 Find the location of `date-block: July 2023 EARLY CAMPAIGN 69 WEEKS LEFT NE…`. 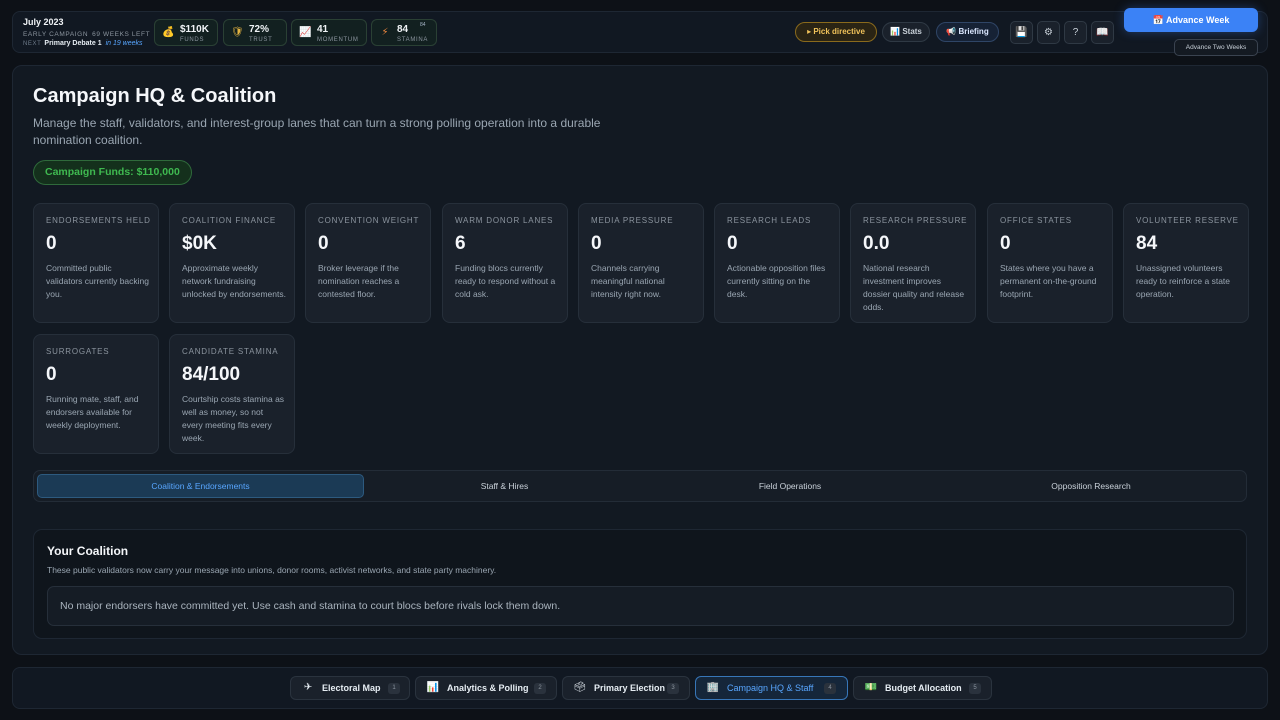

date-block: July 2023 EARLY CAMPAIGN 69 WEEKS LEFT NE… is located at coordinates (86, 32).